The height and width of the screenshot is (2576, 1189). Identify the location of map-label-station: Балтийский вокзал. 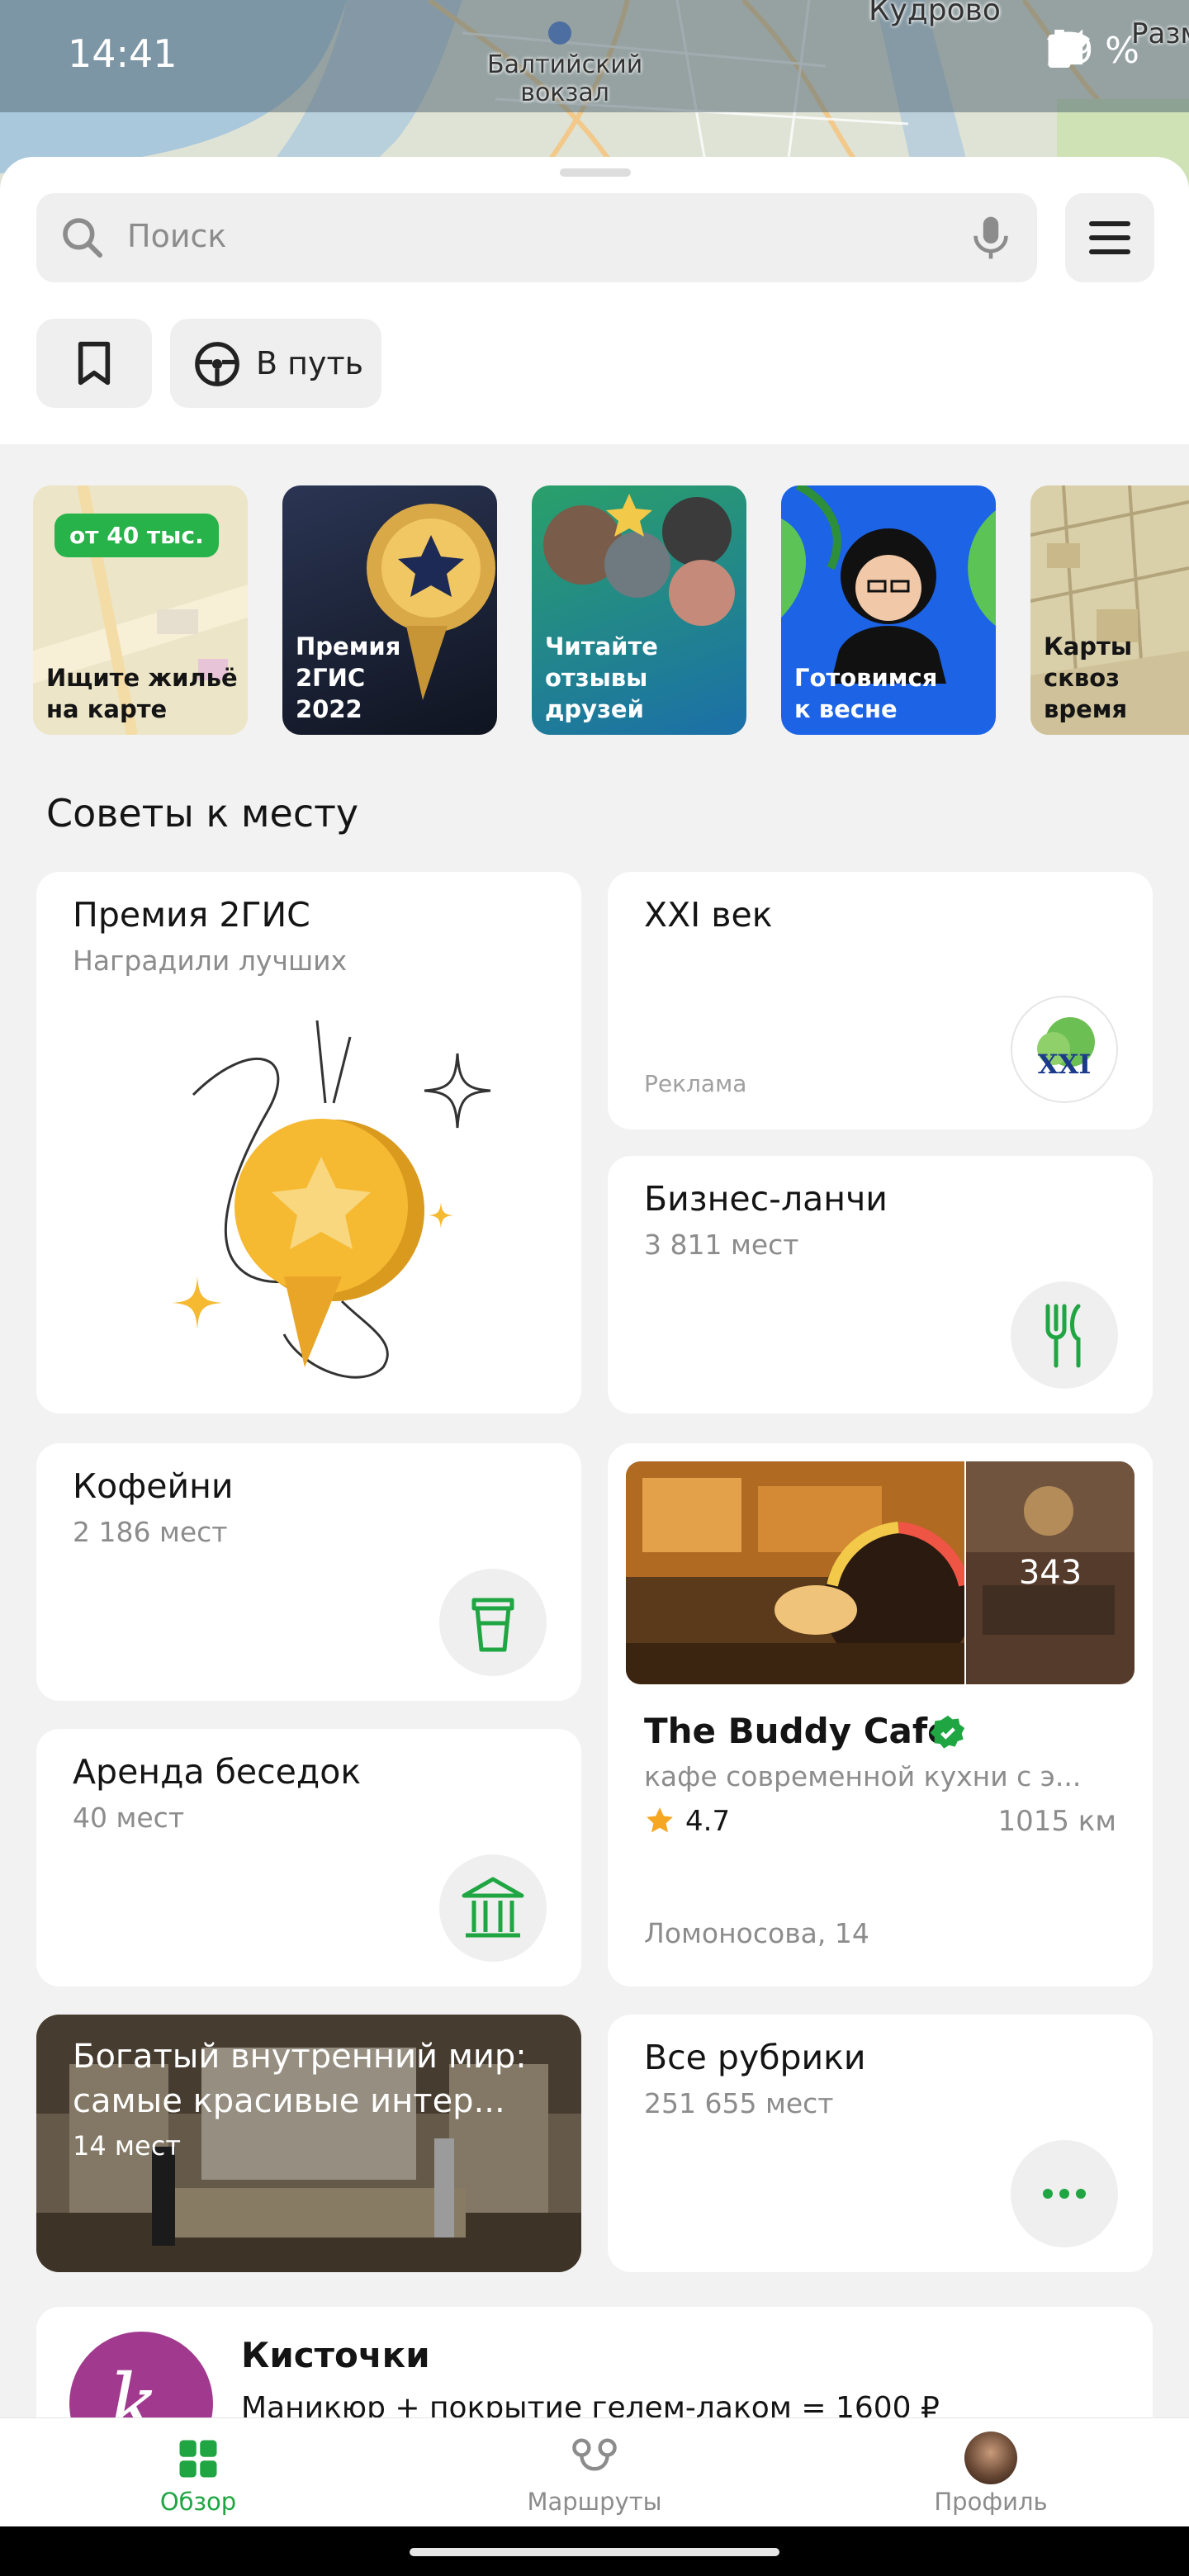
(565, 78).